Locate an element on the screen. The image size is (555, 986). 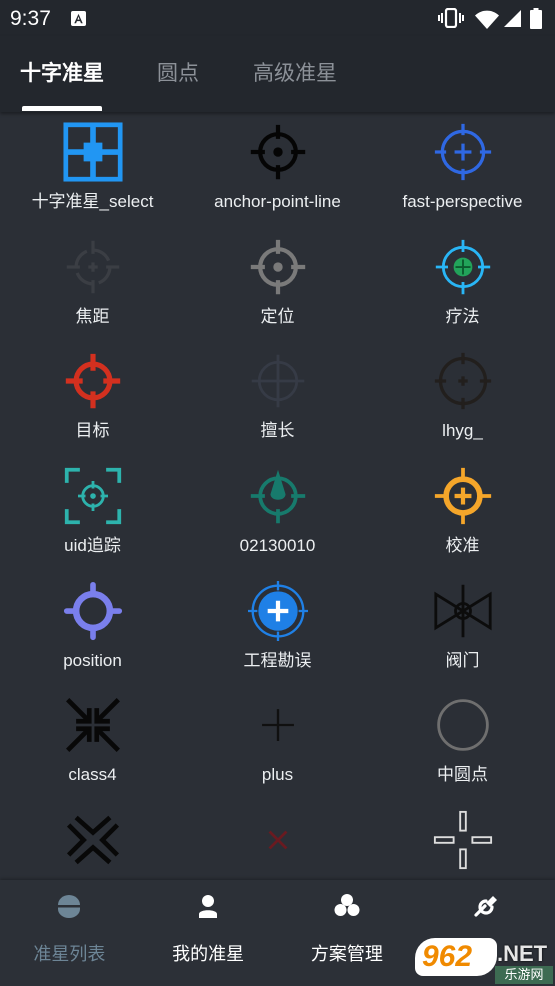
signal-icon is located at coordinates (512, 18).